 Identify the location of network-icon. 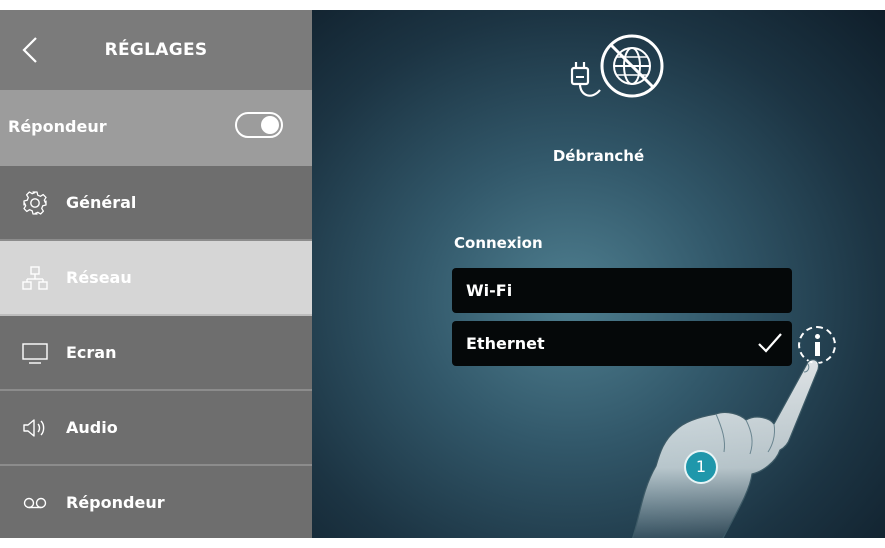
(35, 278).